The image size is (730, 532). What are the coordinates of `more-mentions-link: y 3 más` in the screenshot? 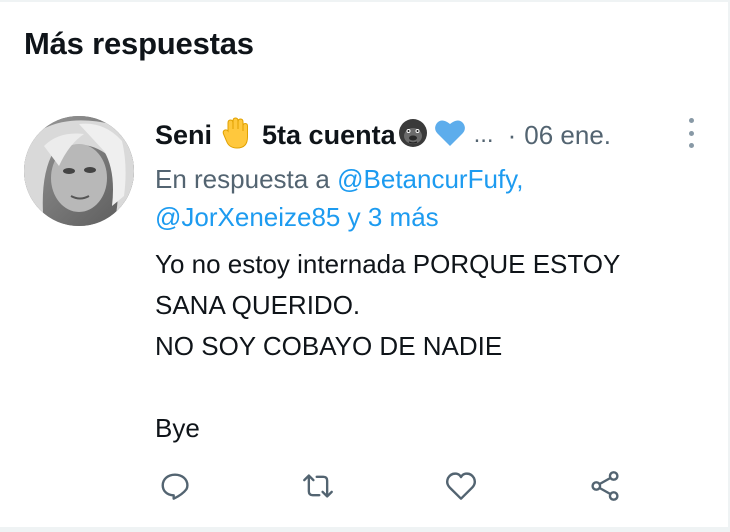 It's located at (393, 217).